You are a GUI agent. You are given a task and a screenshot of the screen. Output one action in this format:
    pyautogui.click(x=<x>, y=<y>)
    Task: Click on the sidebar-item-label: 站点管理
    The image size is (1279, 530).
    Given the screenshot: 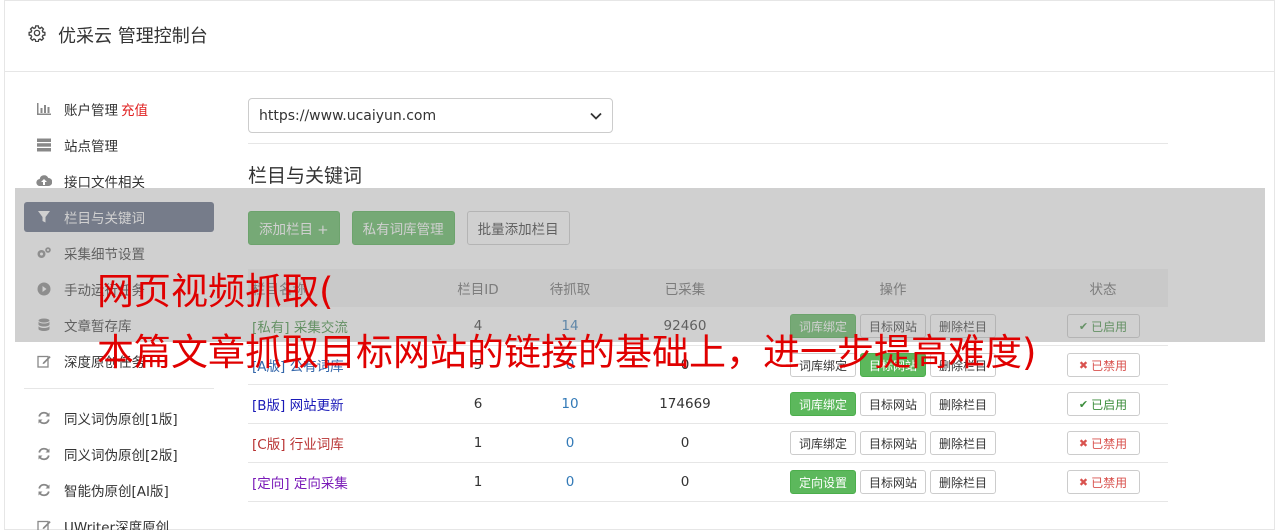 What is the action you would take?
    pyautogui.click(x=91, y=147)
    